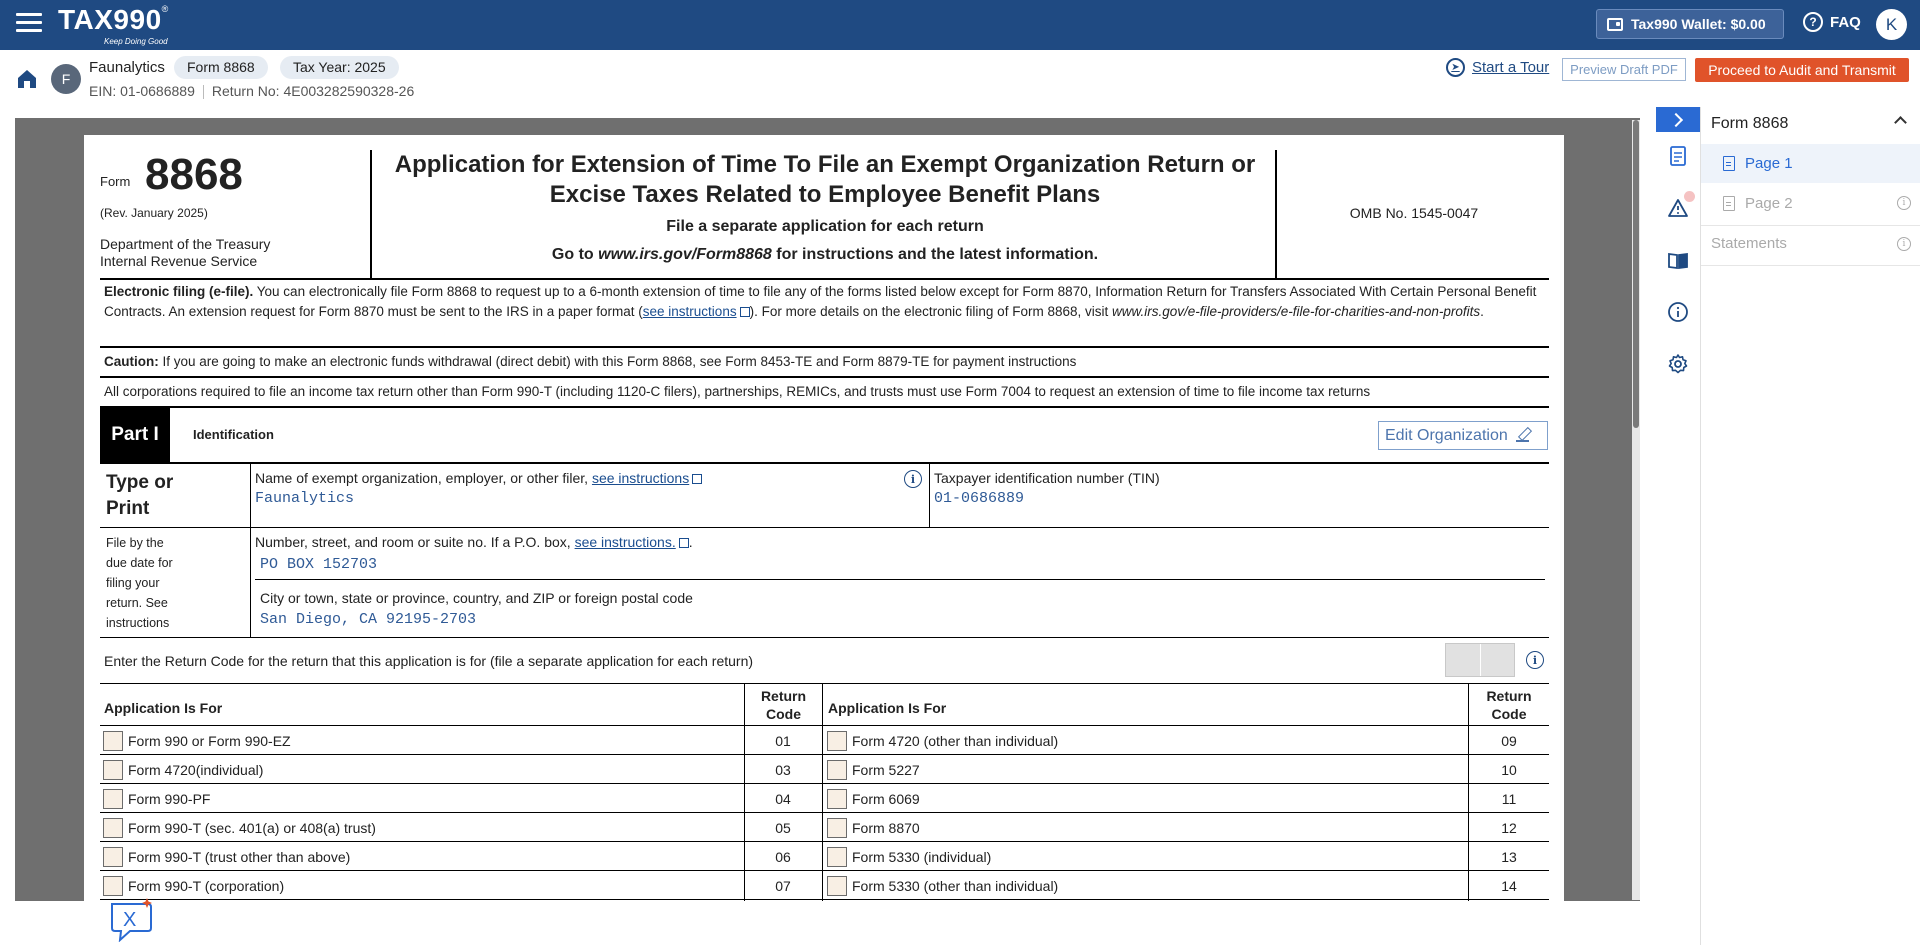 Image resolution: width=1920 pixels, height=945 pixels. What do you see at coordinates (185, 244) in the screenshot?
I see `dept-line-1: Department of the Treasury` at bounding box center [185, 244].